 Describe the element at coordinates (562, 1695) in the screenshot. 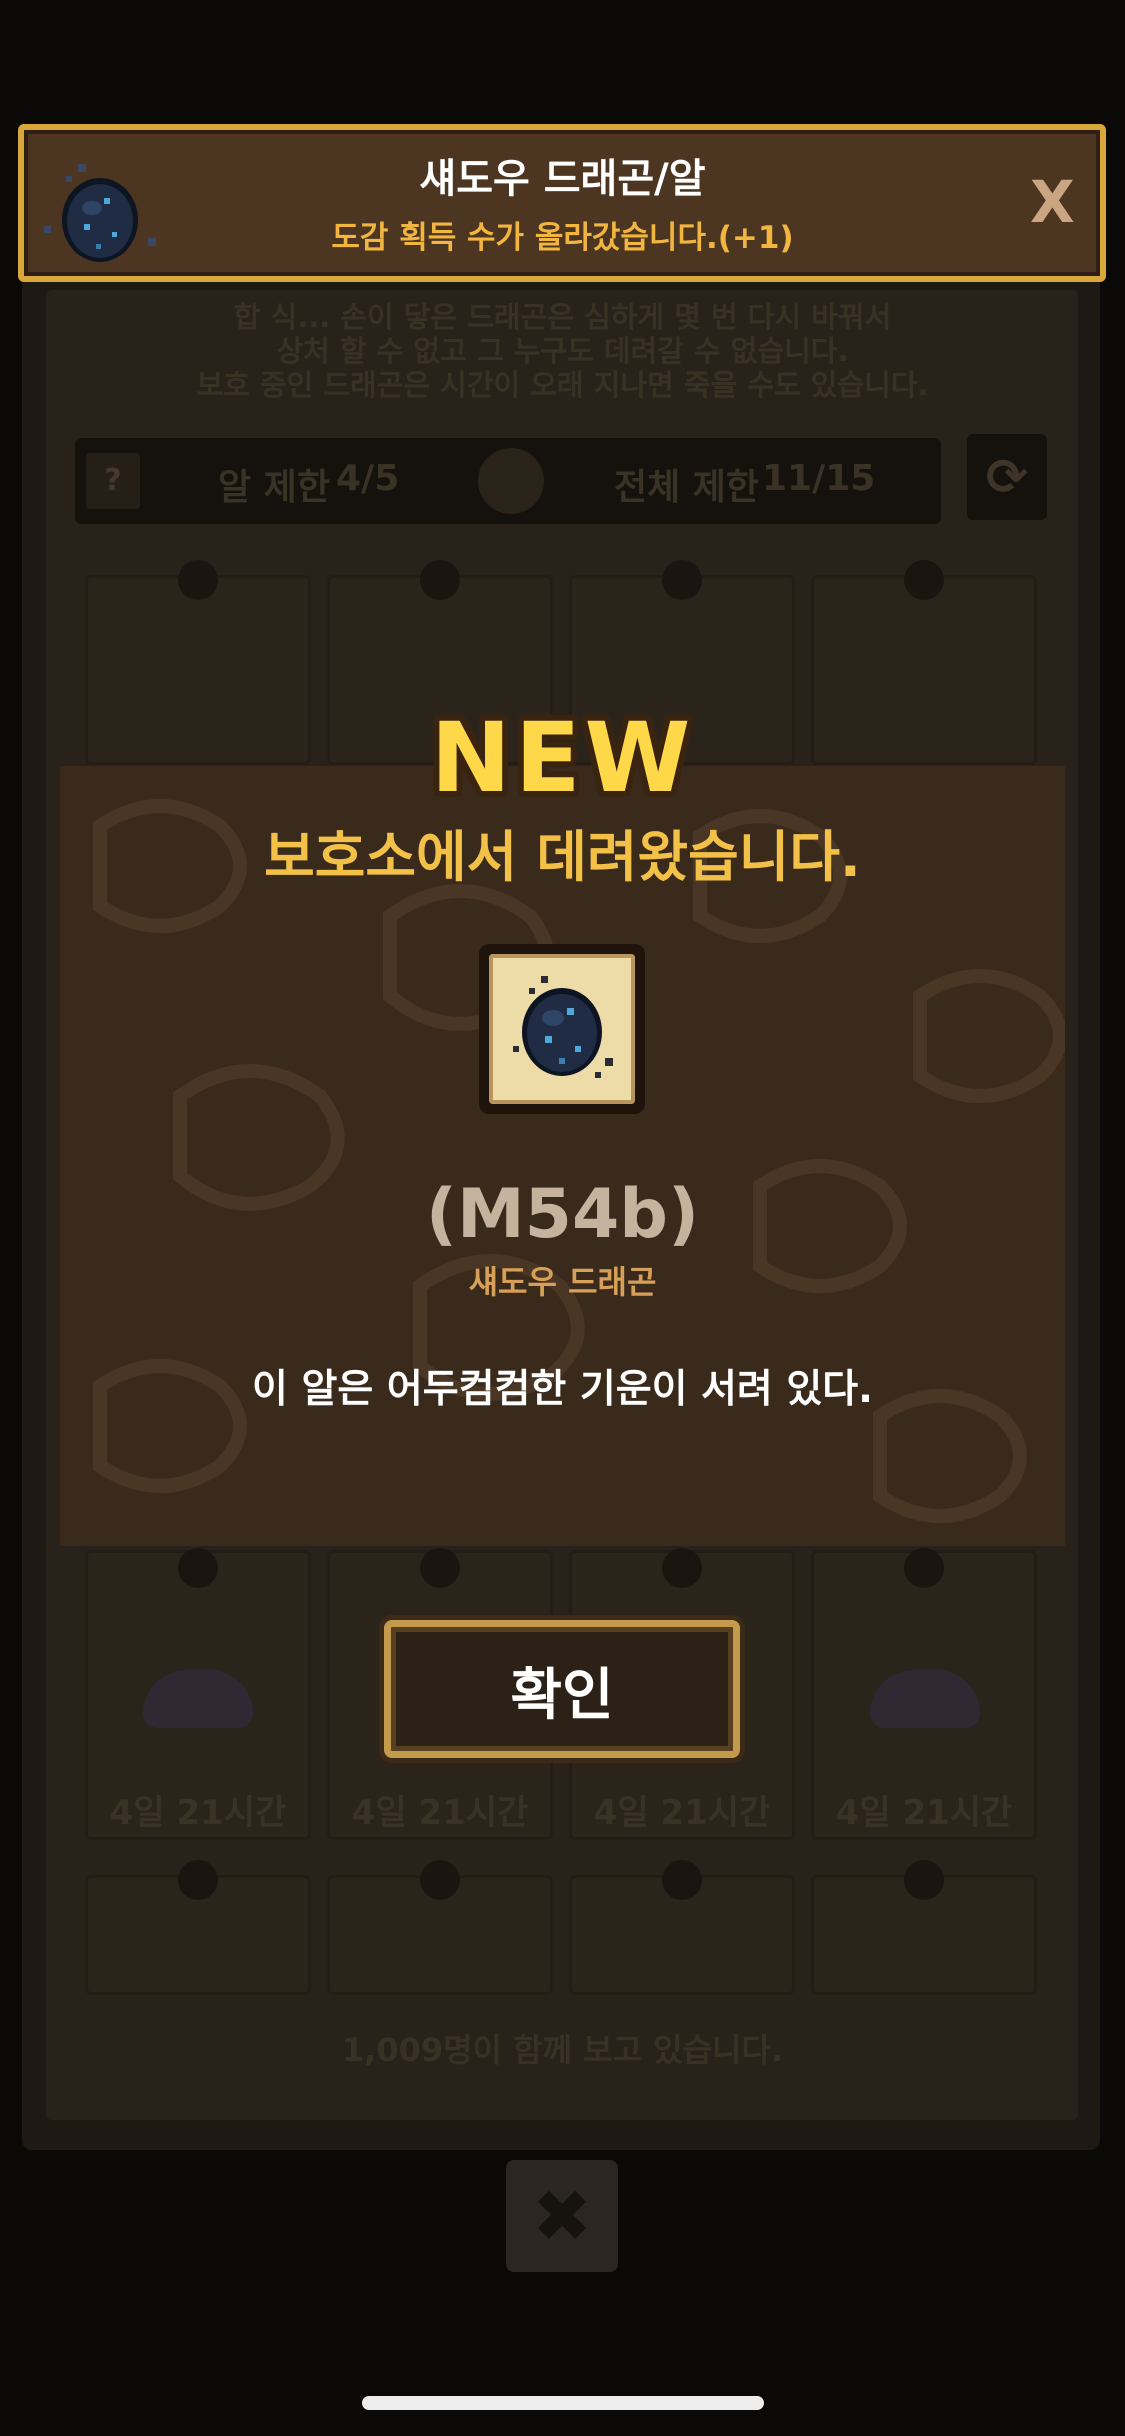

I see `confirm-button-label: 확인` at that location.